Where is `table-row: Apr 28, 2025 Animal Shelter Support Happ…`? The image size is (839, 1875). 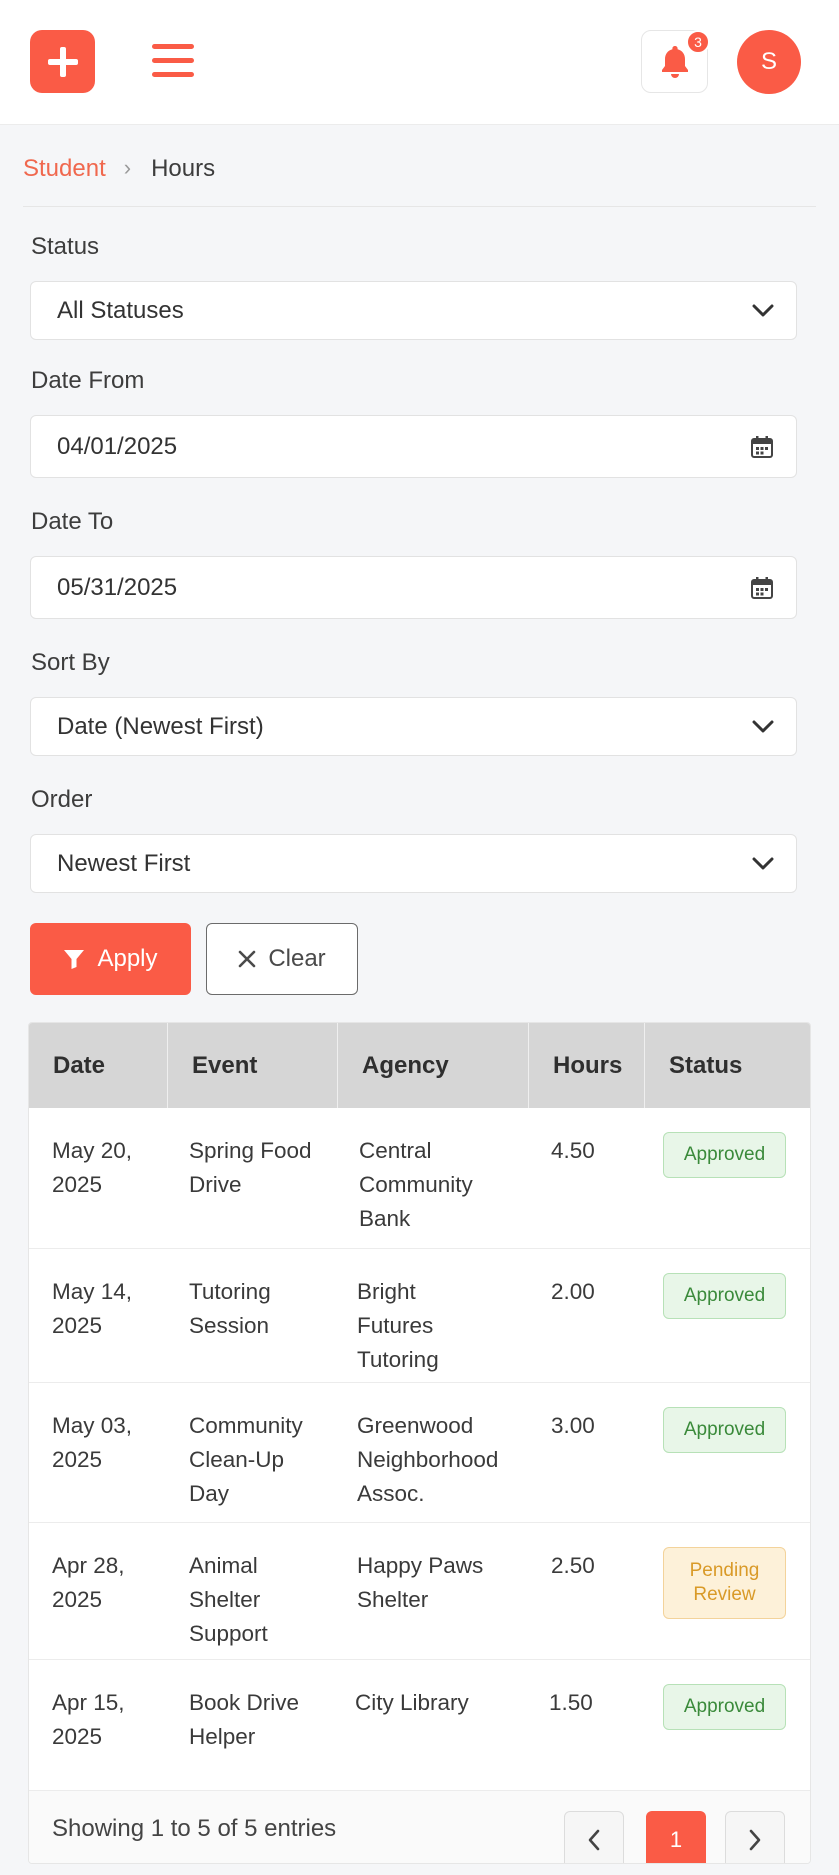
table-row: Apr 28, 2025 Animal Shelter Support Happ… is located at coordinates (419, 1591).